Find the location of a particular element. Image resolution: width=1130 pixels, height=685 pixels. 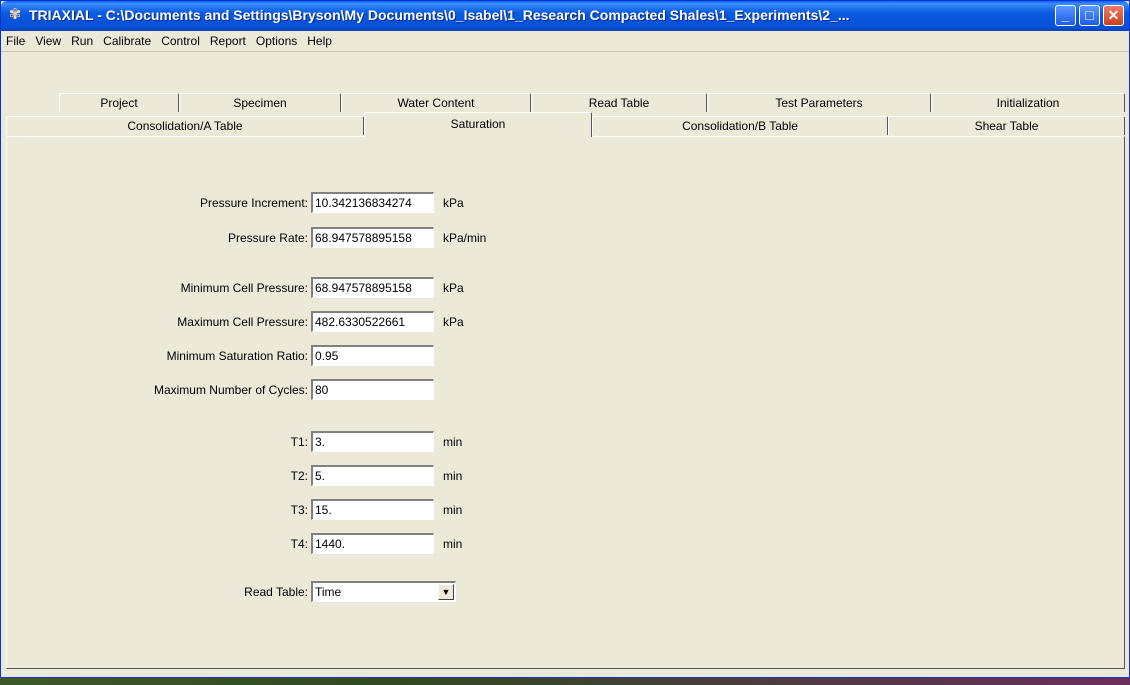

min-cell-pressure-unit: kPa is located at coordinates (453, 288).